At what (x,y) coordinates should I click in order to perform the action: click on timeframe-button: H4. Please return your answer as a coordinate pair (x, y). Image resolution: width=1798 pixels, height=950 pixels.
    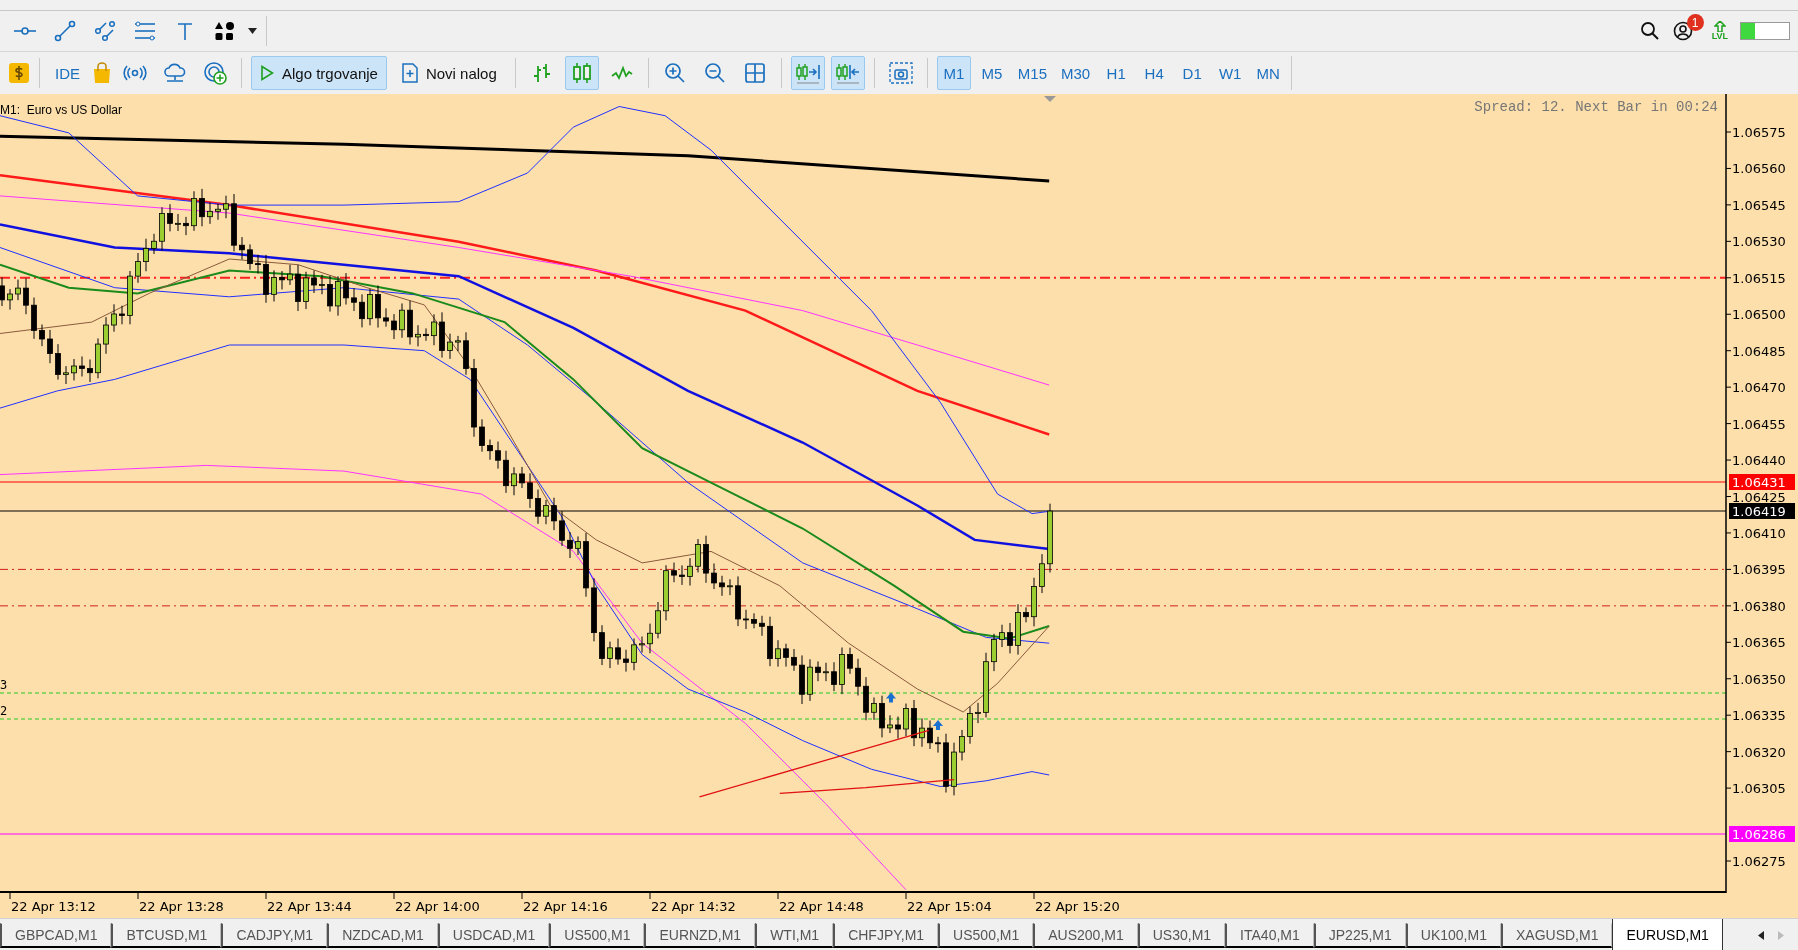
    Looking at the image, I should click on (1154, 73).